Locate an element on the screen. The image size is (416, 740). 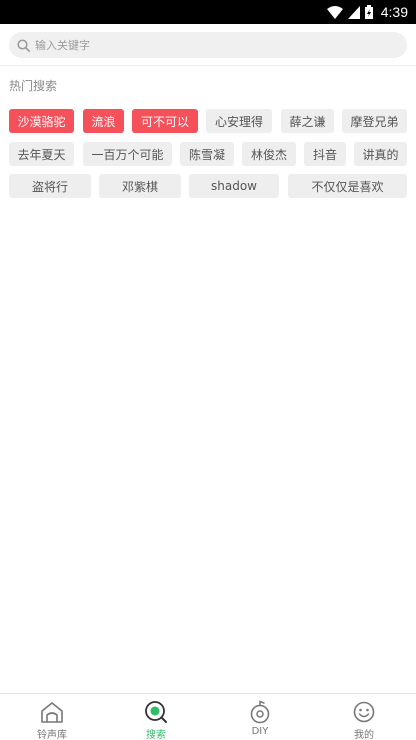
tab-mine: 我的 is located at coordinates (364, 717).